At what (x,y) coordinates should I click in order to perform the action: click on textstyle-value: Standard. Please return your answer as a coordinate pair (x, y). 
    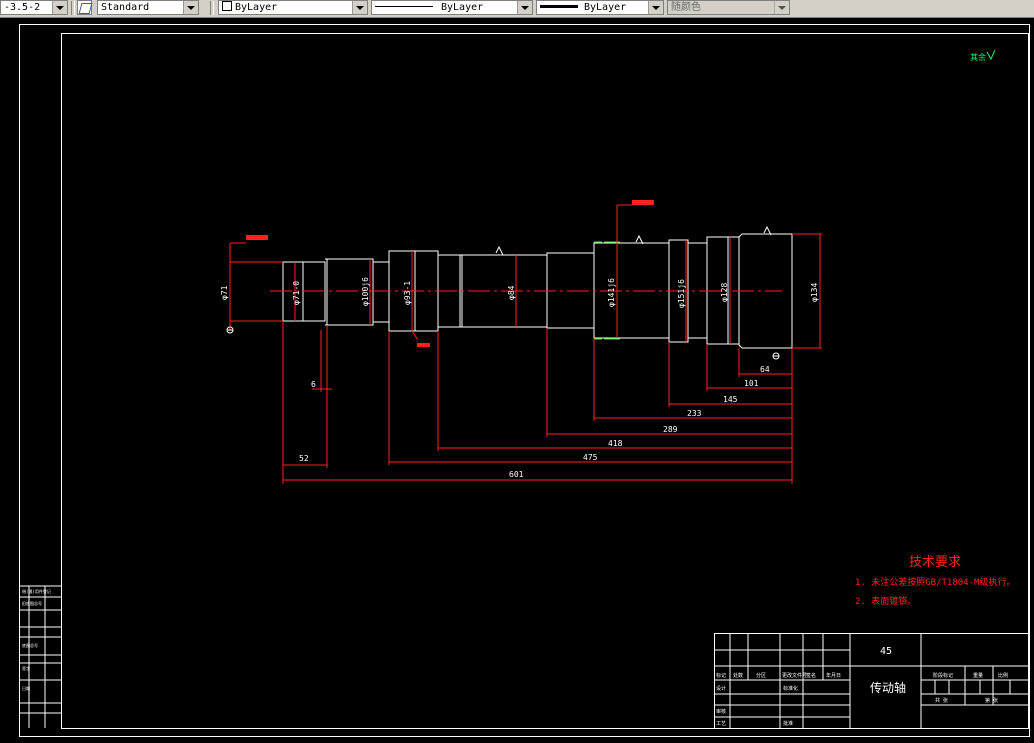
    Looking at the image, I should click on (125, 7).